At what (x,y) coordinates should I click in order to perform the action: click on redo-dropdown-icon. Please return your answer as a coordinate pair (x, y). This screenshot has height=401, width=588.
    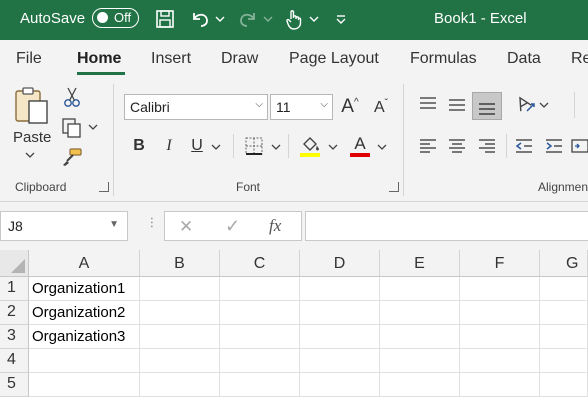
    Looking at the image, I should click on (268, 19).